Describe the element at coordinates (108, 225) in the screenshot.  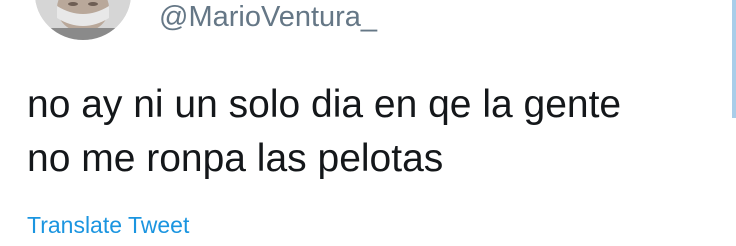
I see `translate-tweet-link: Translate Tweet` at that location.